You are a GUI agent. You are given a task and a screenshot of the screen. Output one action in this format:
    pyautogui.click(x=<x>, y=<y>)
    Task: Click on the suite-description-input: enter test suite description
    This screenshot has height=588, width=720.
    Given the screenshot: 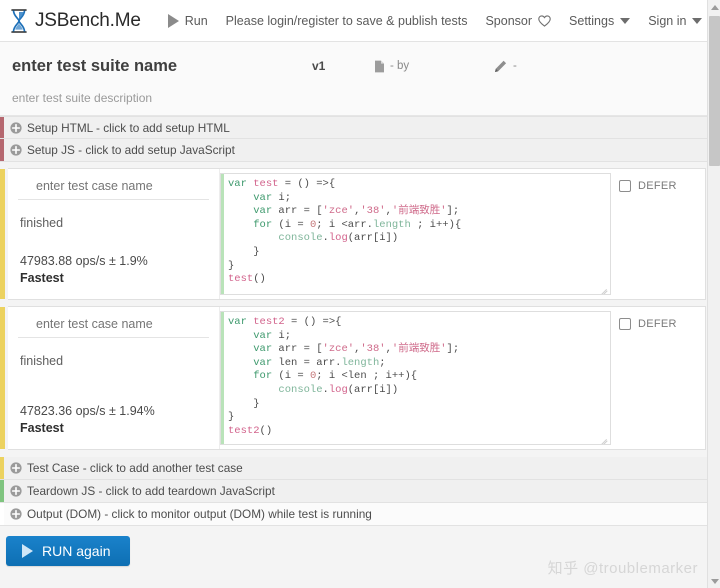 What is the action you would take?
    pyautogui.click(x=358, y=98)
    